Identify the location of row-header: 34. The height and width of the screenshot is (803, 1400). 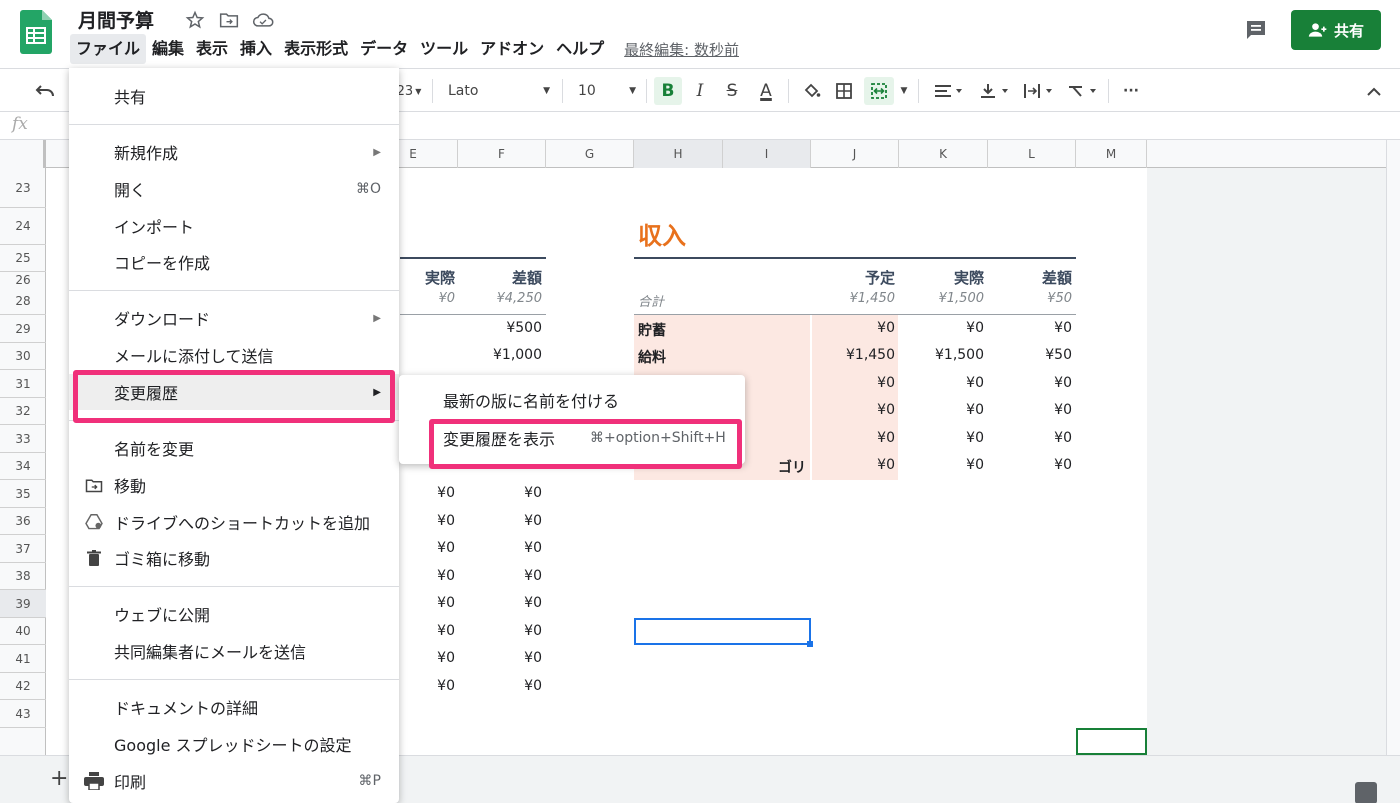
(23, 466).